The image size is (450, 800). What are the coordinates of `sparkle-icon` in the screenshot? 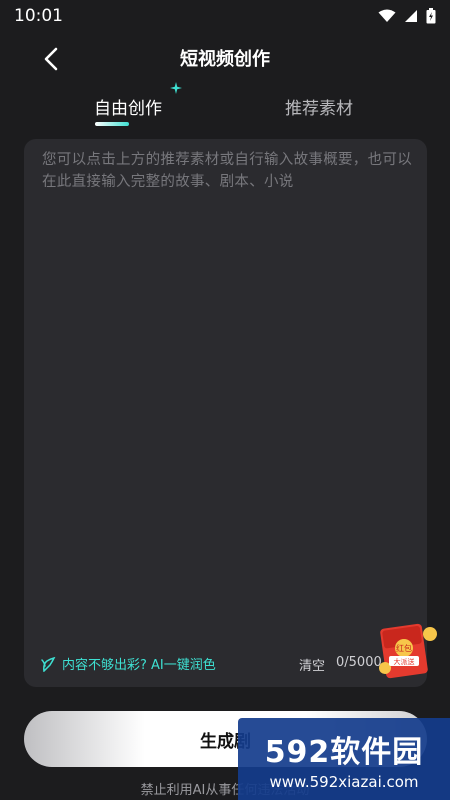 It's located at (176, 88).